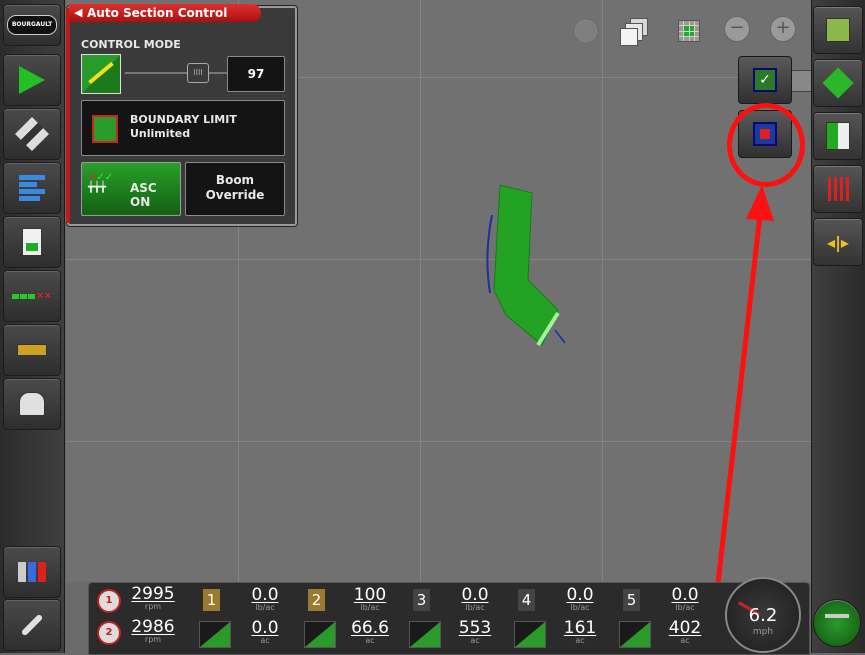 The height and width of the screenshot is (655, 865). I want to click on product-1-rate-value: 0.0, so click(265, 595).